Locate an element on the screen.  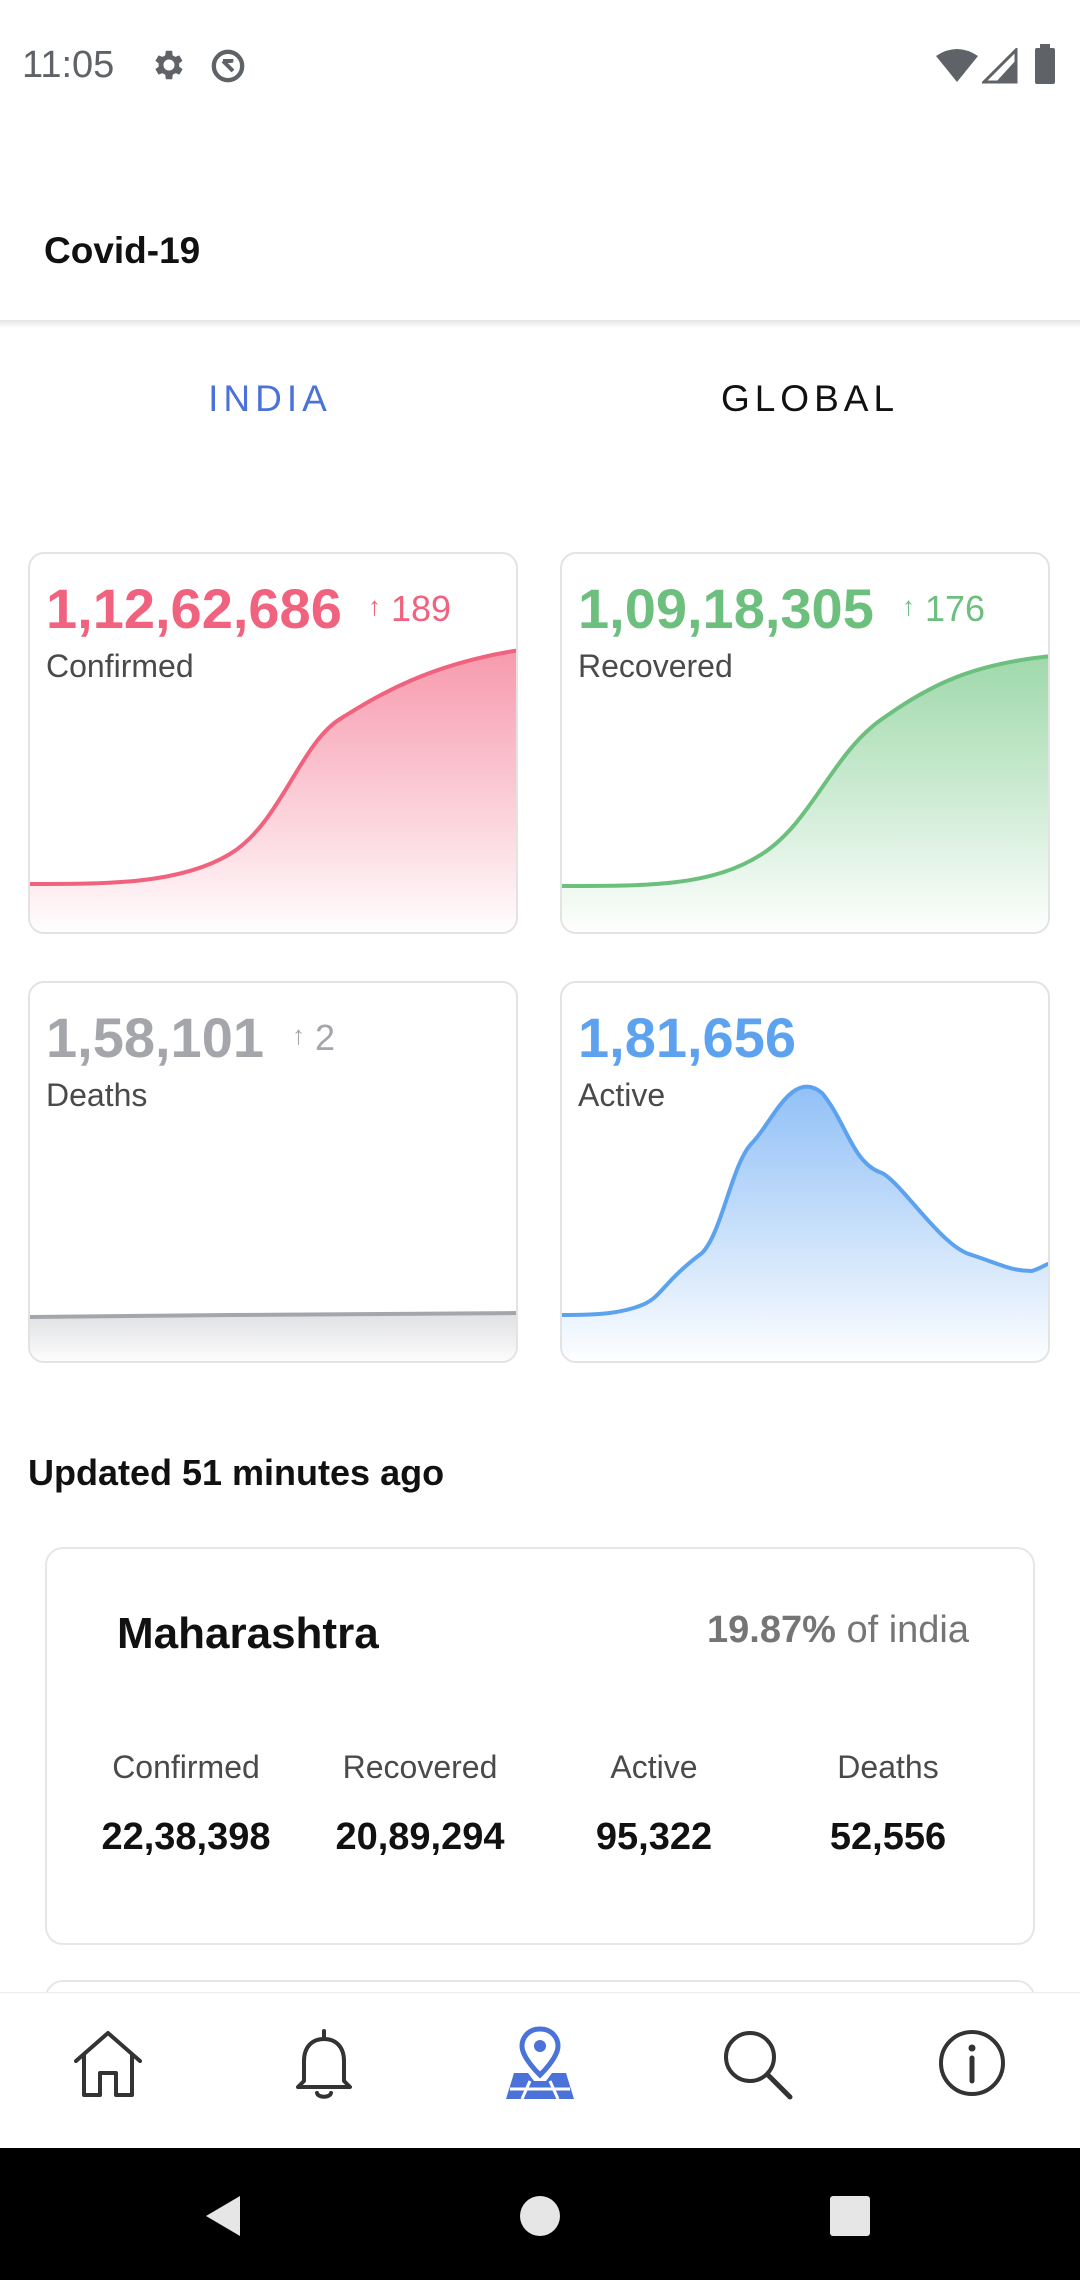
app-bar-divider is located at coordinates (540, 324).